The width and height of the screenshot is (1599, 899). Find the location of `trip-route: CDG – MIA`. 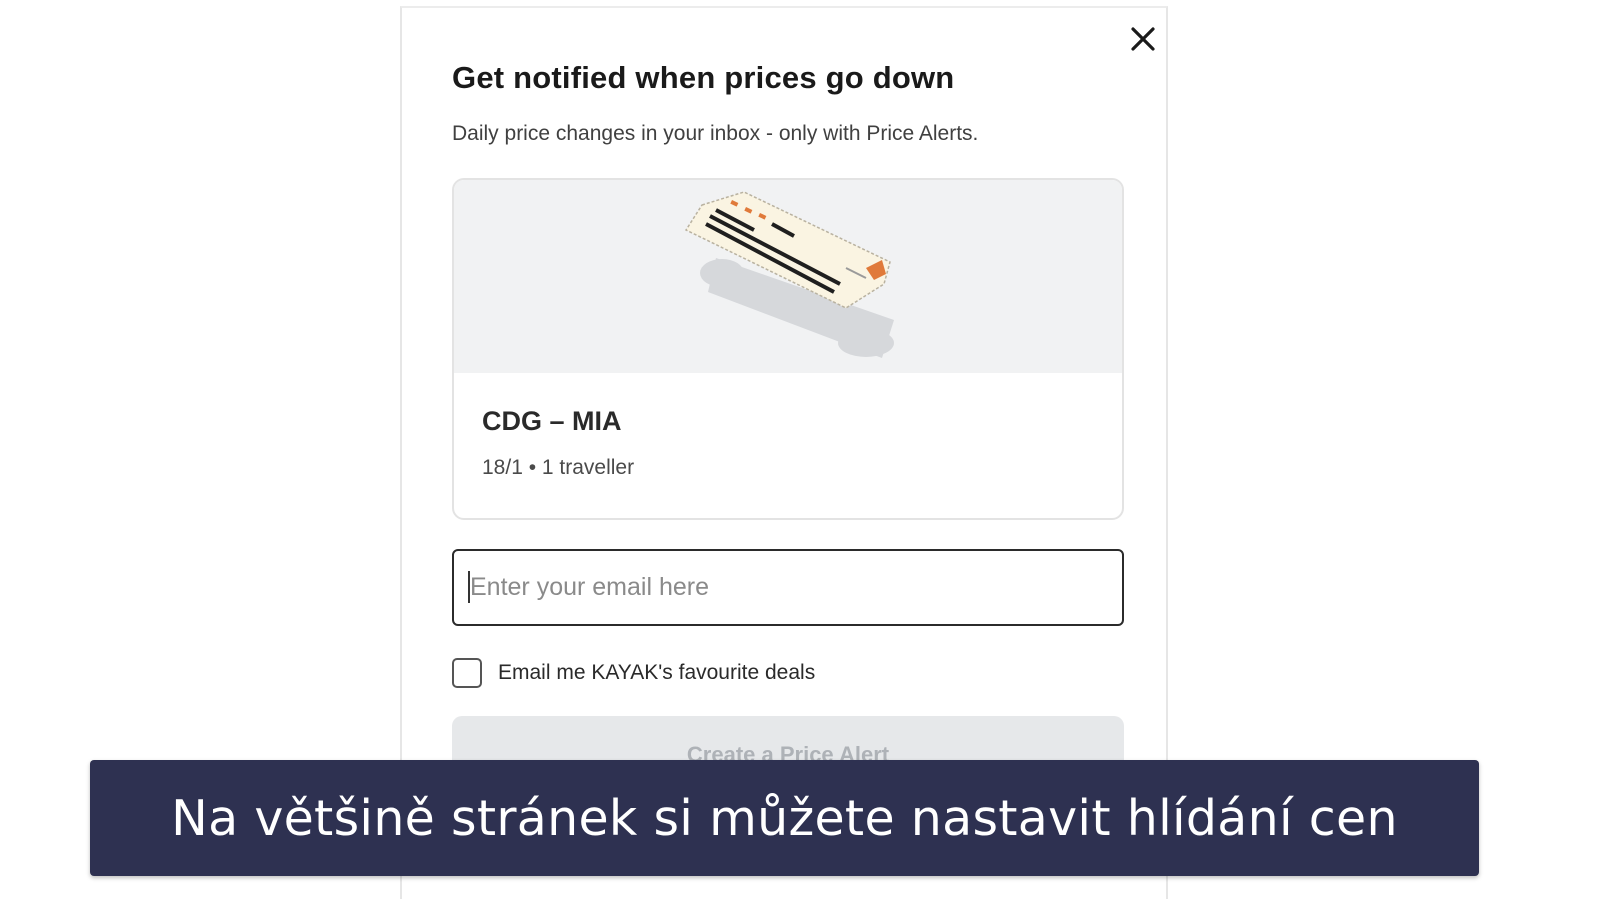

trip-route: CDG – MIA is located at coordinates (552, 421).